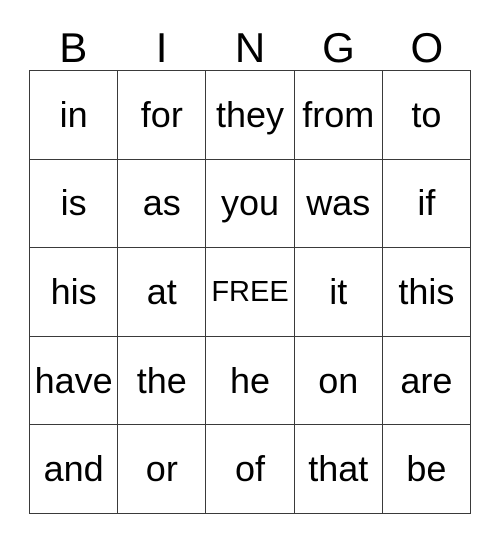  I want to click on bingo-cell: you, so click(250, 204).